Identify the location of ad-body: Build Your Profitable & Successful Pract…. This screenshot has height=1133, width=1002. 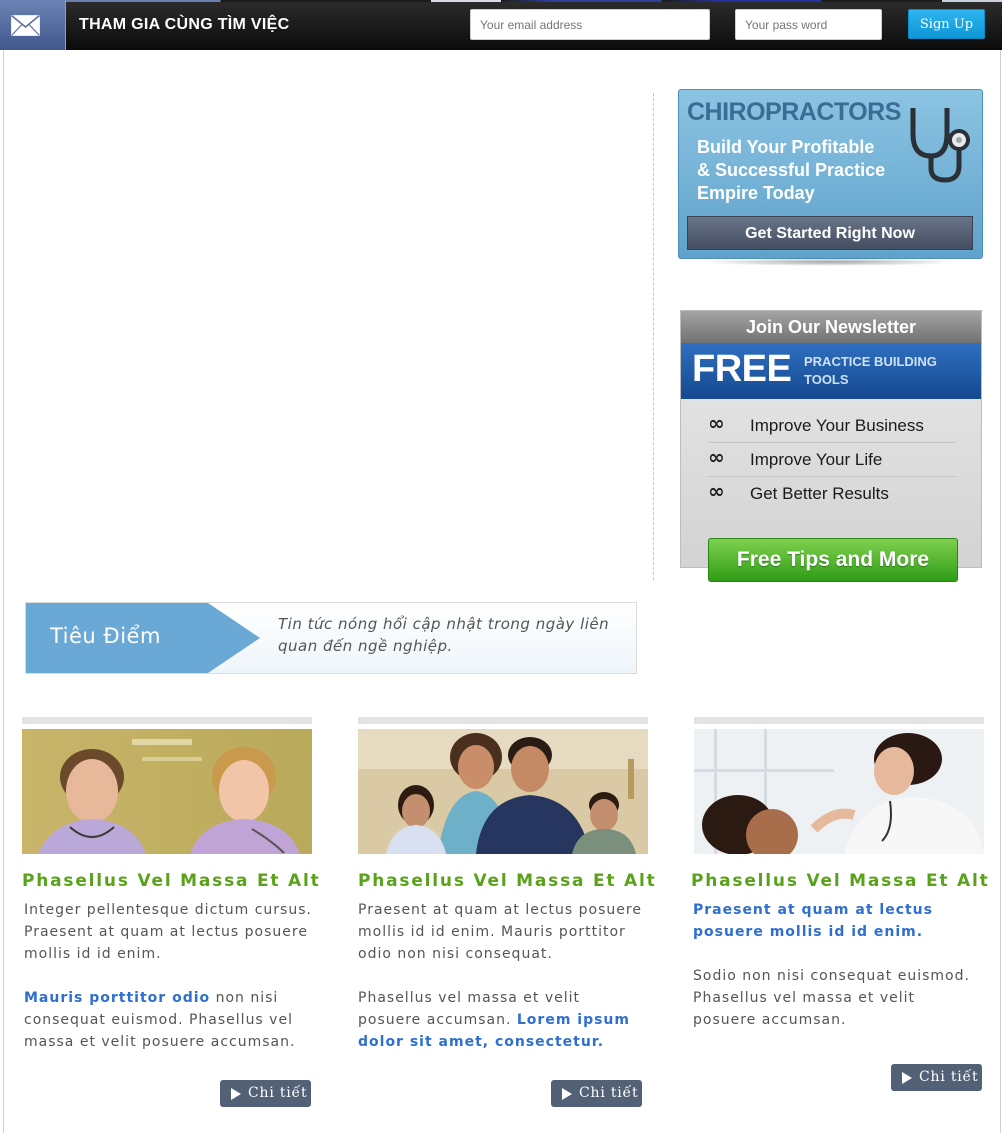
(802, 170).